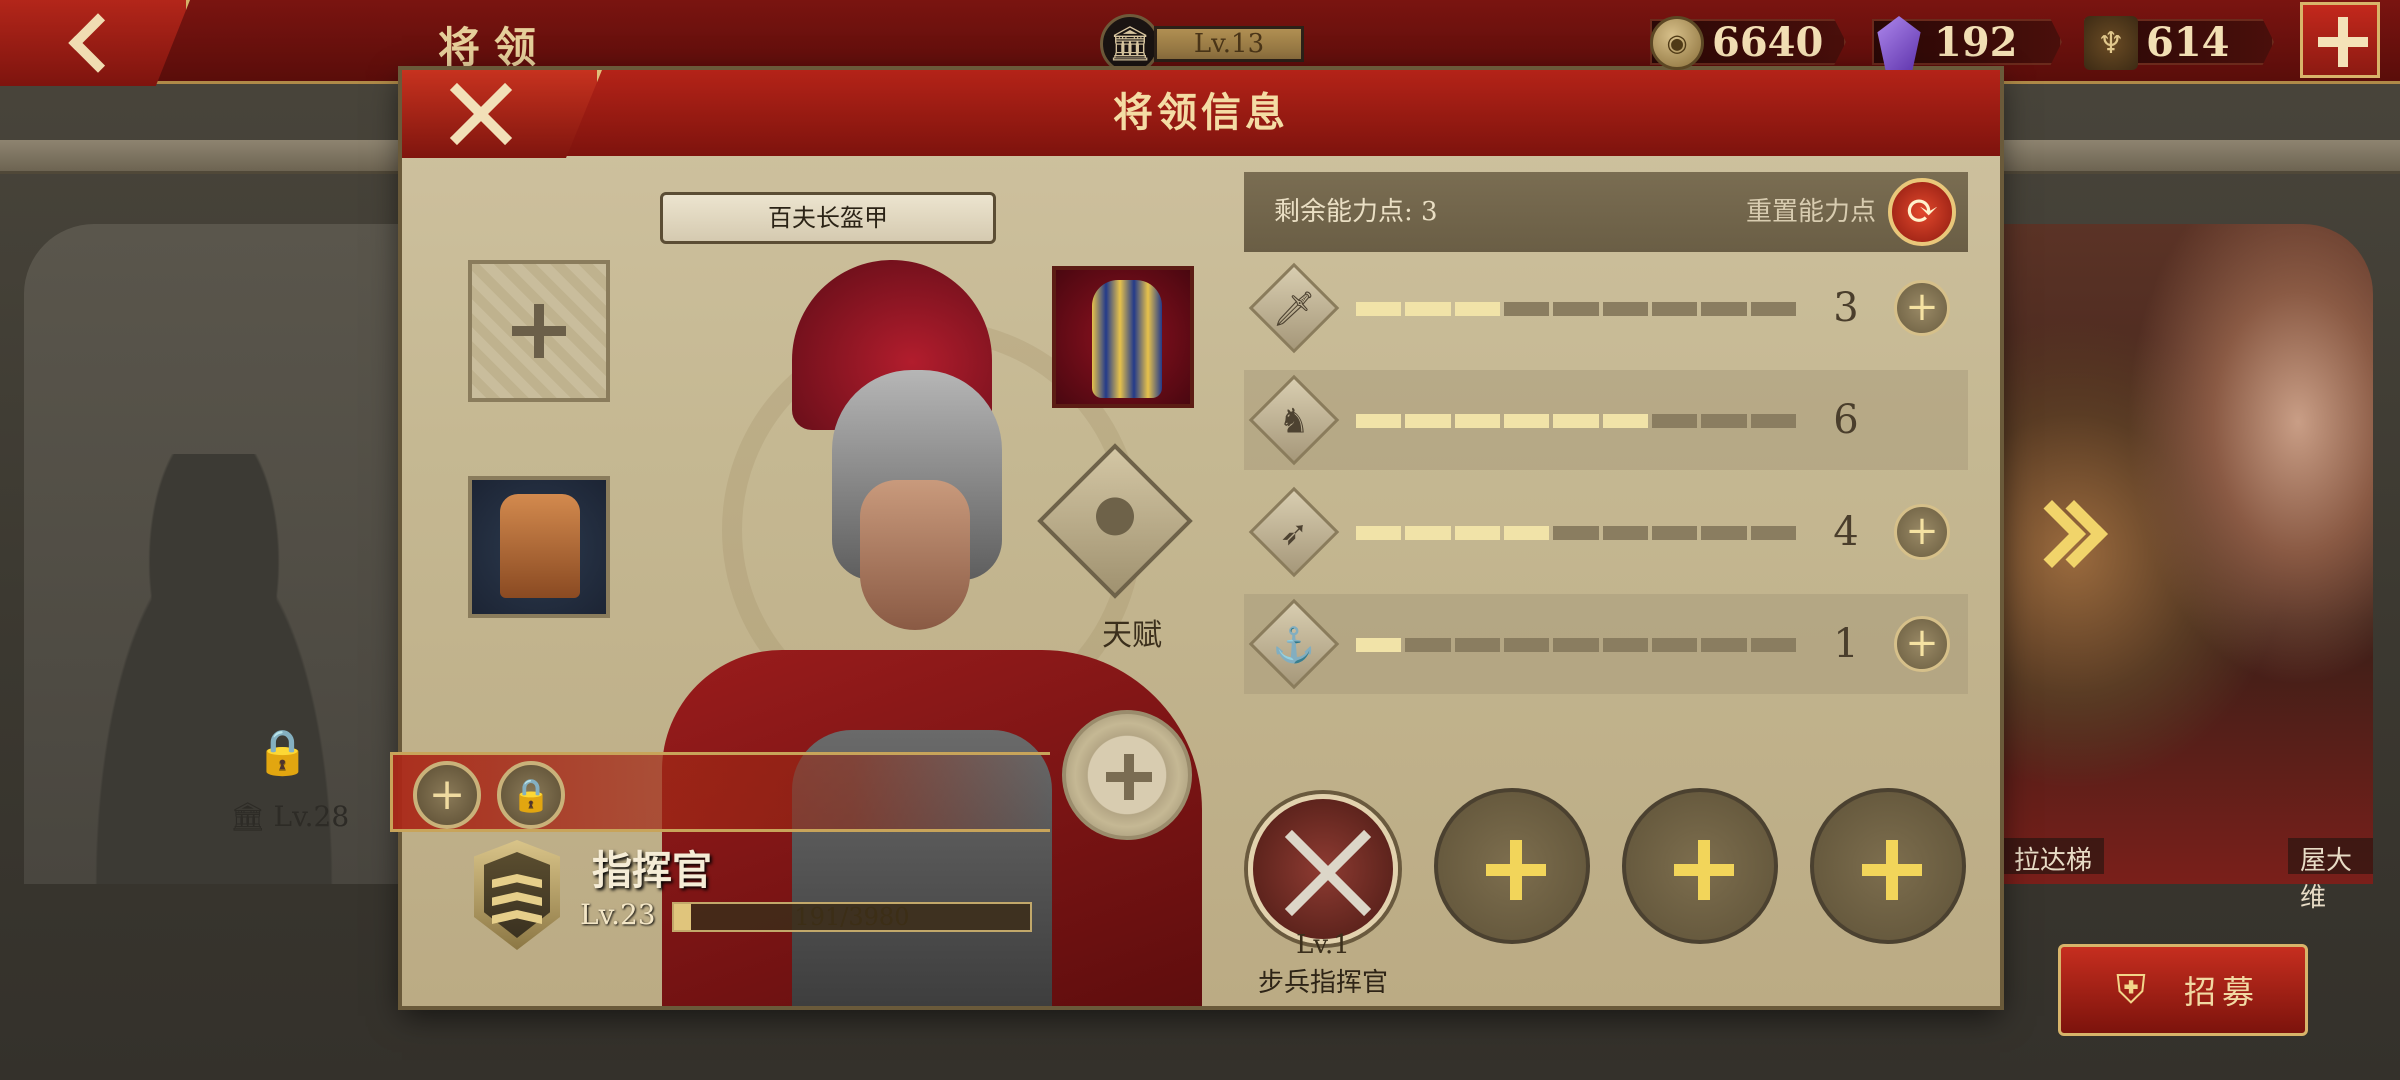  What do you see at coordinates (2343, 42) in the screenshot?
I see `plus-icon-bar` at bounding box center [2343, 42].